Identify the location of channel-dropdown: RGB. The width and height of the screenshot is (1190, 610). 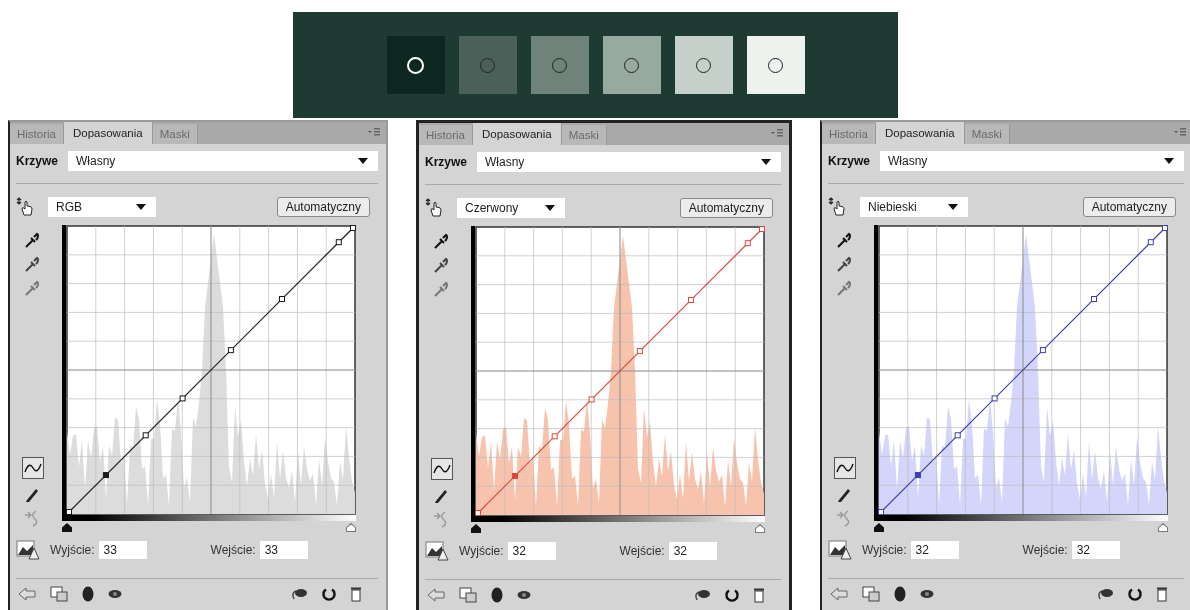
(102, 207).